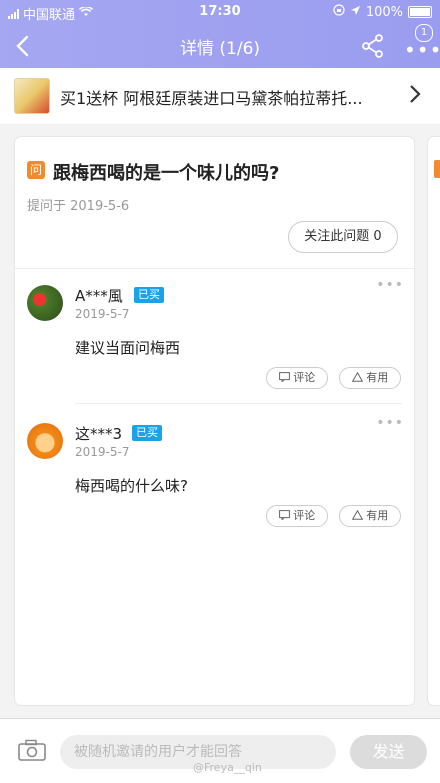 The image size is (440, 783). What do you see at coordinates (32, 96) in the screenshot?
I see `product-thumbnail` at bounding box center [32, 96].